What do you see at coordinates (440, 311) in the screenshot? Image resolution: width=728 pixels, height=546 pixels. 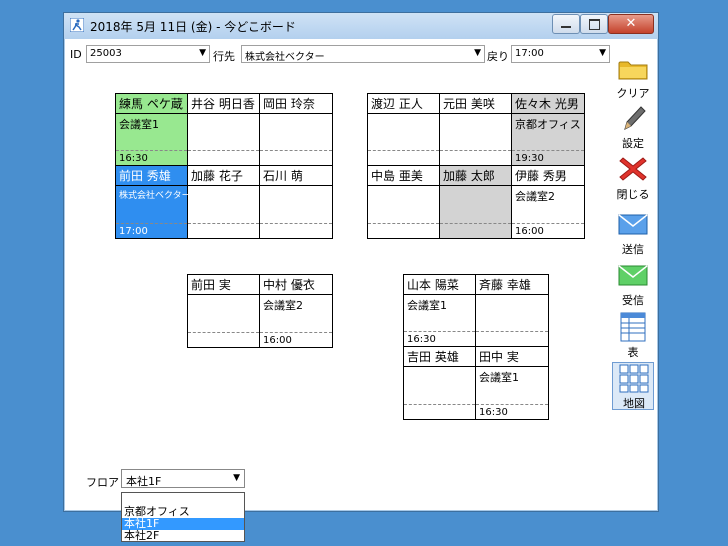 I see `seat-cell: 山本 陽菜 会議室1 16:30` at bounding box center [440, 311].